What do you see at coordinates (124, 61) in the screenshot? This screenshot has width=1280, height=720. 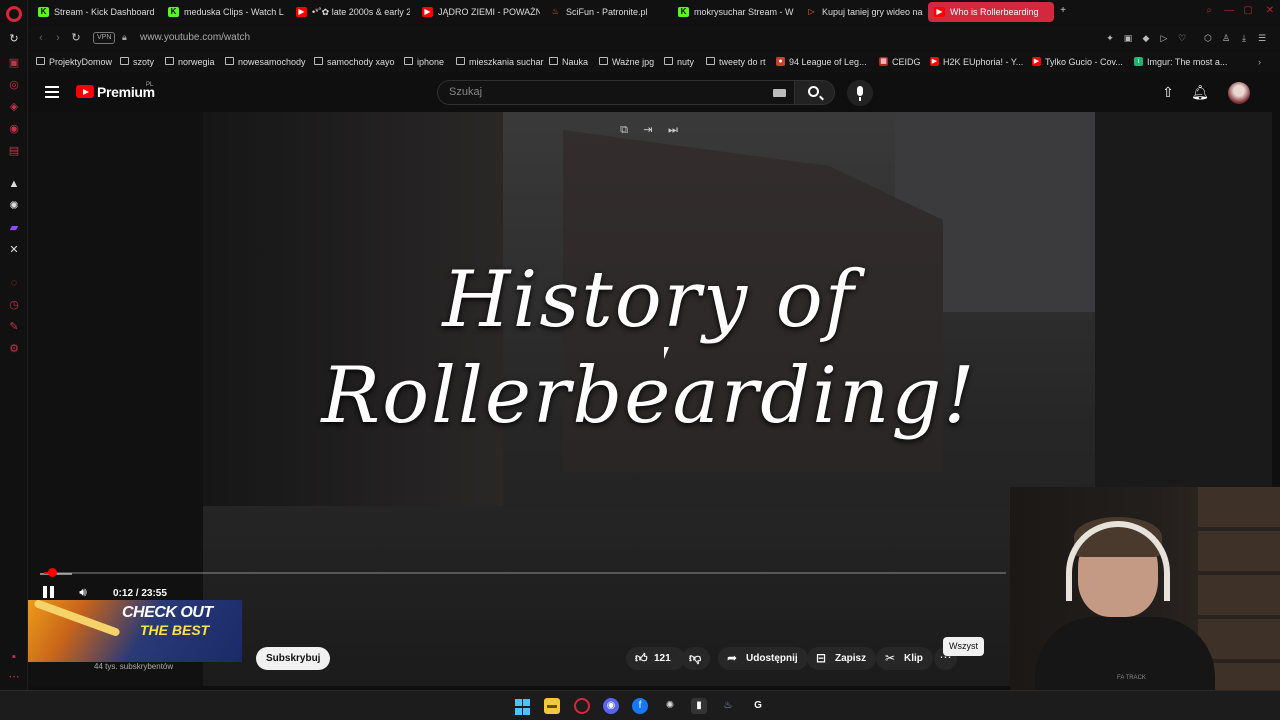 I see `folder-icon` at bounding box center [124, 61].